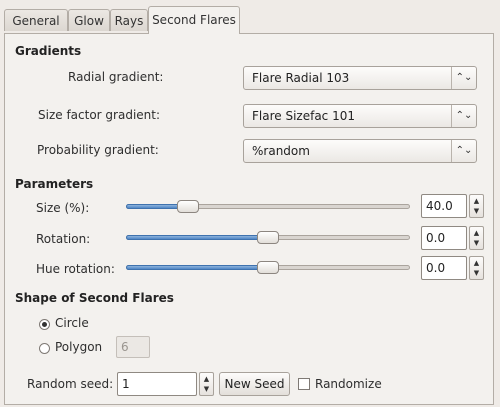 The height and width of the screenshot is (407, 500). Describe the element at coordinates (116, 77) in the screenshot. I see `radial-gradient-label: Radial gradient:` at that location.